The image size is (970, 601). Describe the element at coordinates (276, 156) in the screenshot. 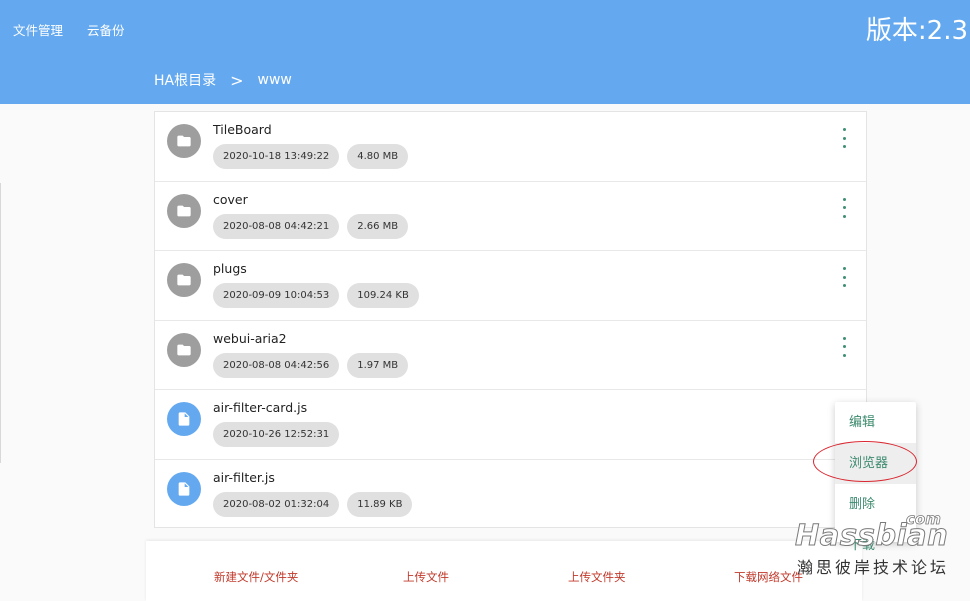

I see `date-chip: 2020-10-18 13:49:22` at that location.